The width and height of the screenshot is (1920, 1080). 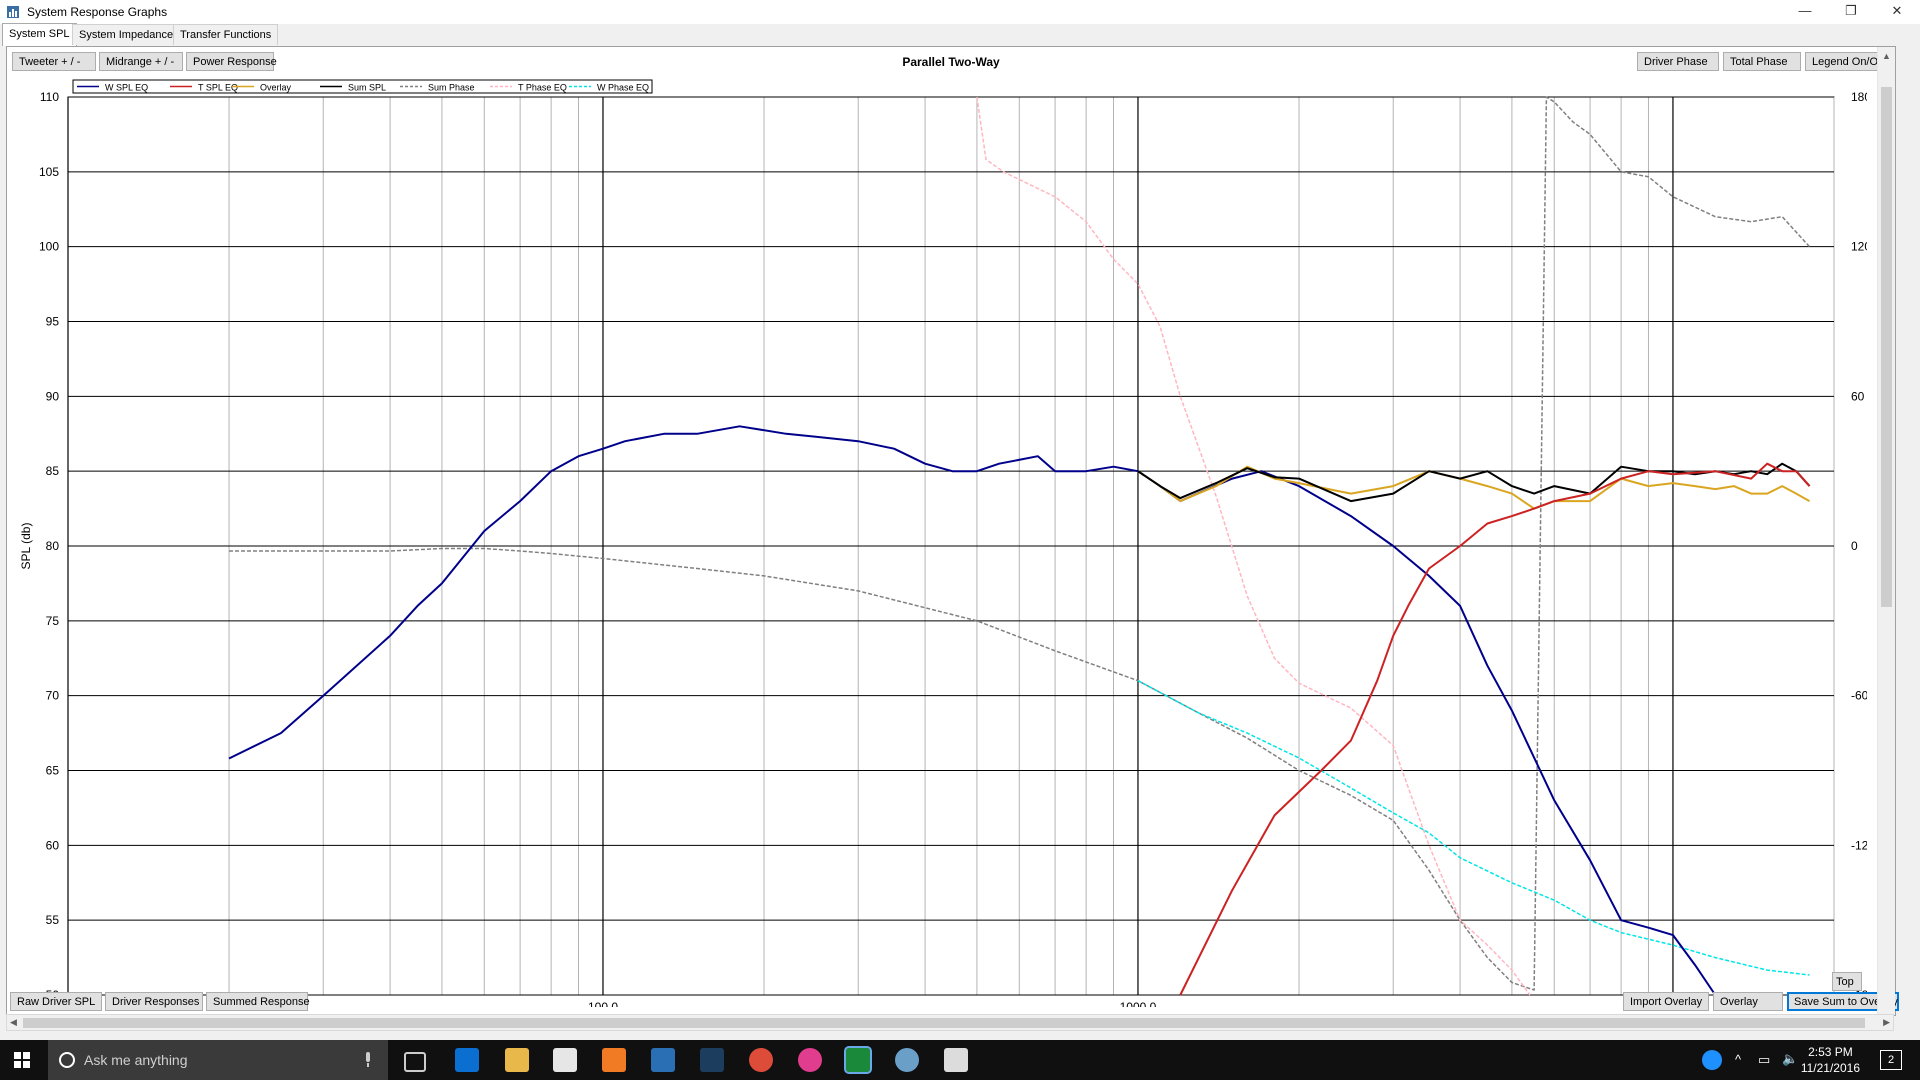 I want to click on top-button: Top, so click(x=1847, y=981).